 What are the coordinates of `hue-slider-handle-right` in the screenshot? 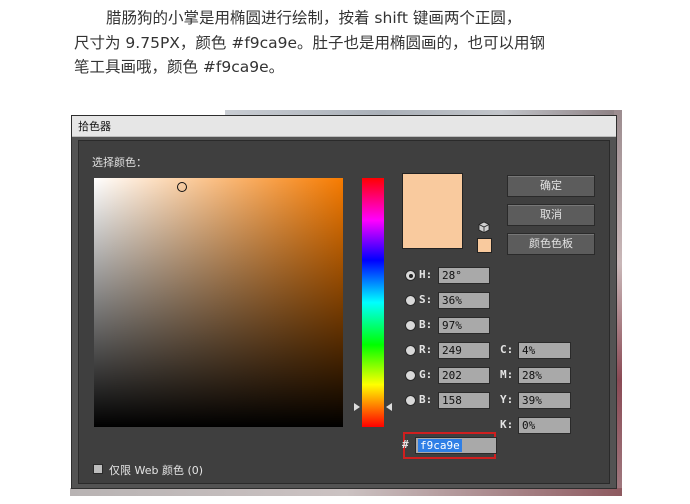 It's located at (389, 407).